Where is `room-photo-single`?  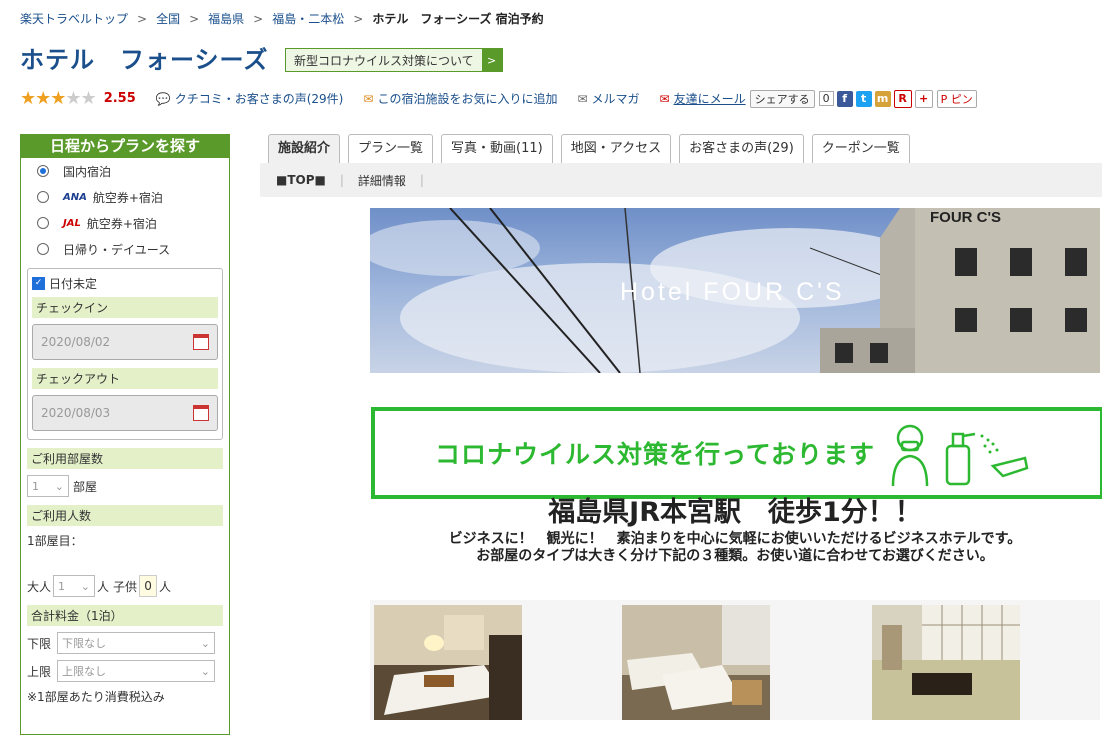 room-photo-single is located at coordinates (448, 662).